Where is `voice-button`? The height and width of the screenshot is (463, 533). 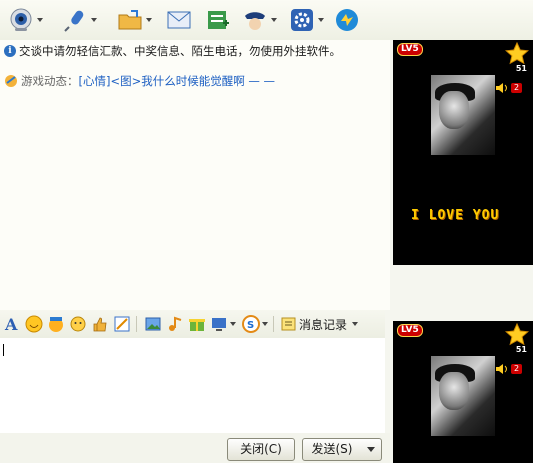 voice-button is located at coordinates (79, 20).